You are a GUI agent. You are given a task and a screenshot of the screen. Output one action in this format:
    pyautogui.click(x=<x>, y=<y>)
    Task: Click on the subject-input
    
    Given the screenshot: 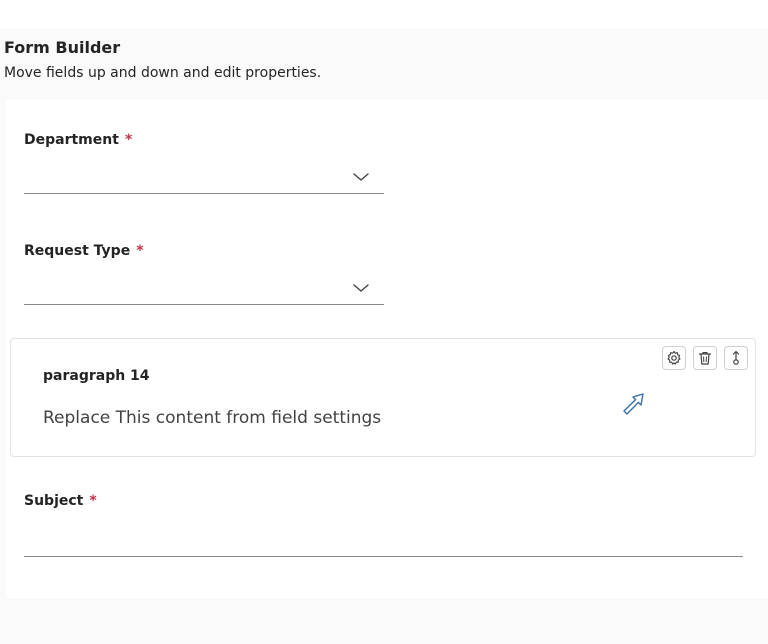 What is the action you would take?
    pyautogui.click(x=383, y=543)
    